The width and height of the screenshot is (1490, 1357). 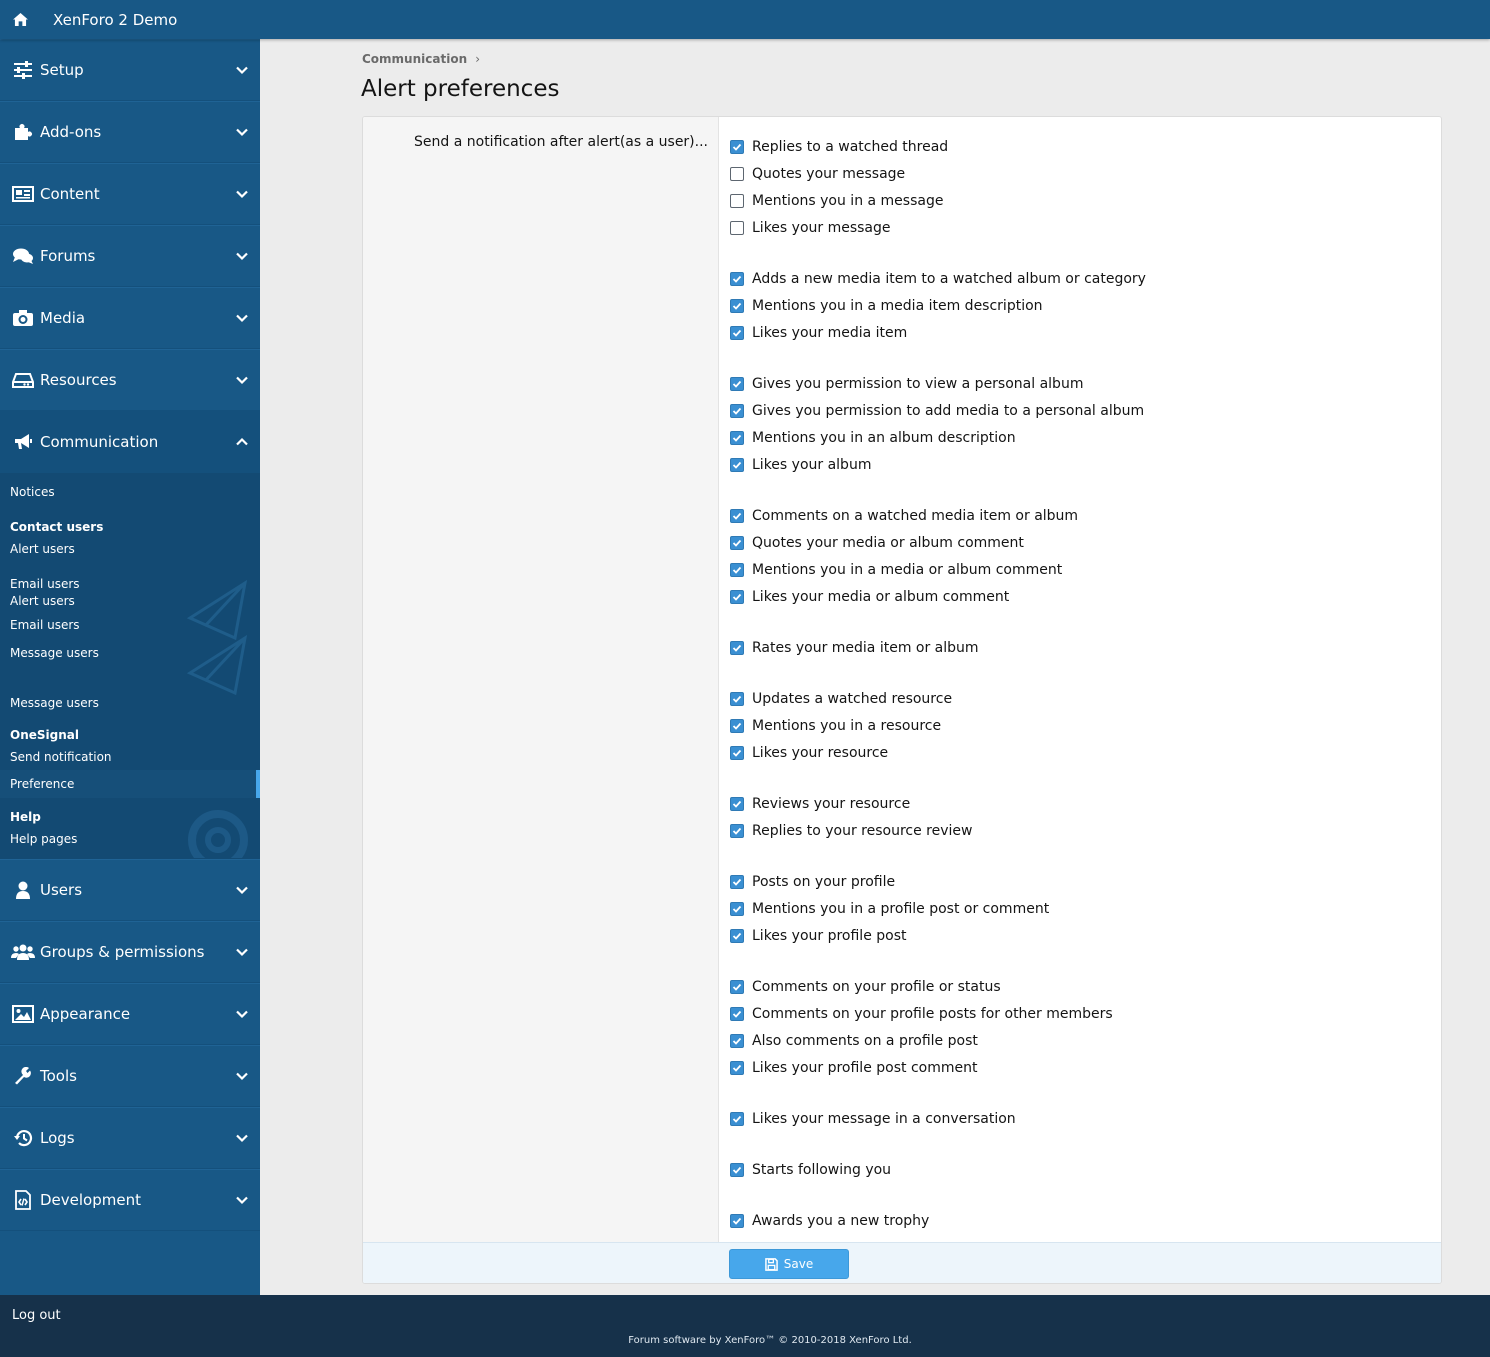 What do you see at coordinates (1080, 1118) in the screenshot?
I see `alert-option: Likes your message in a conversation` at bounding box center [1080, 1118].